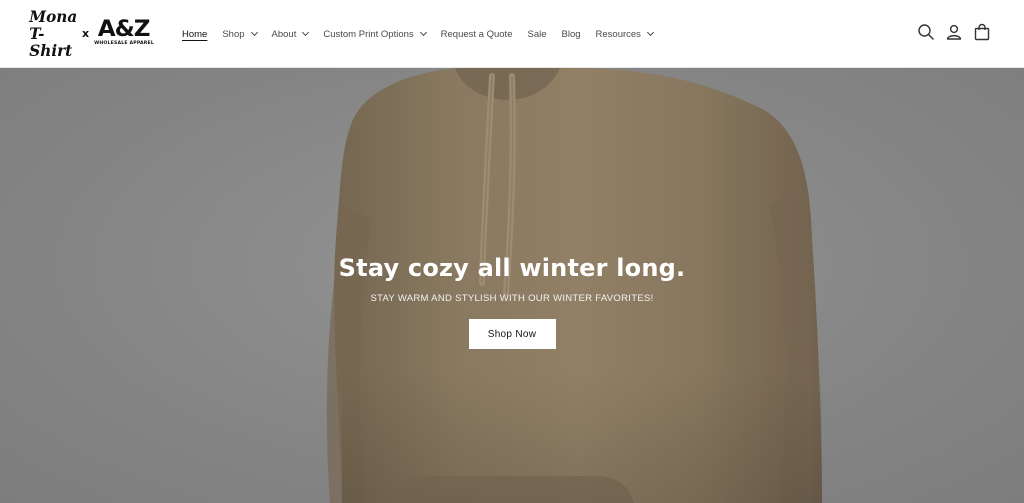 Image resolution: width=1024 pixels, height=503 pixels. I want to click on logo-script-line1: Mona, so click(53, 16).